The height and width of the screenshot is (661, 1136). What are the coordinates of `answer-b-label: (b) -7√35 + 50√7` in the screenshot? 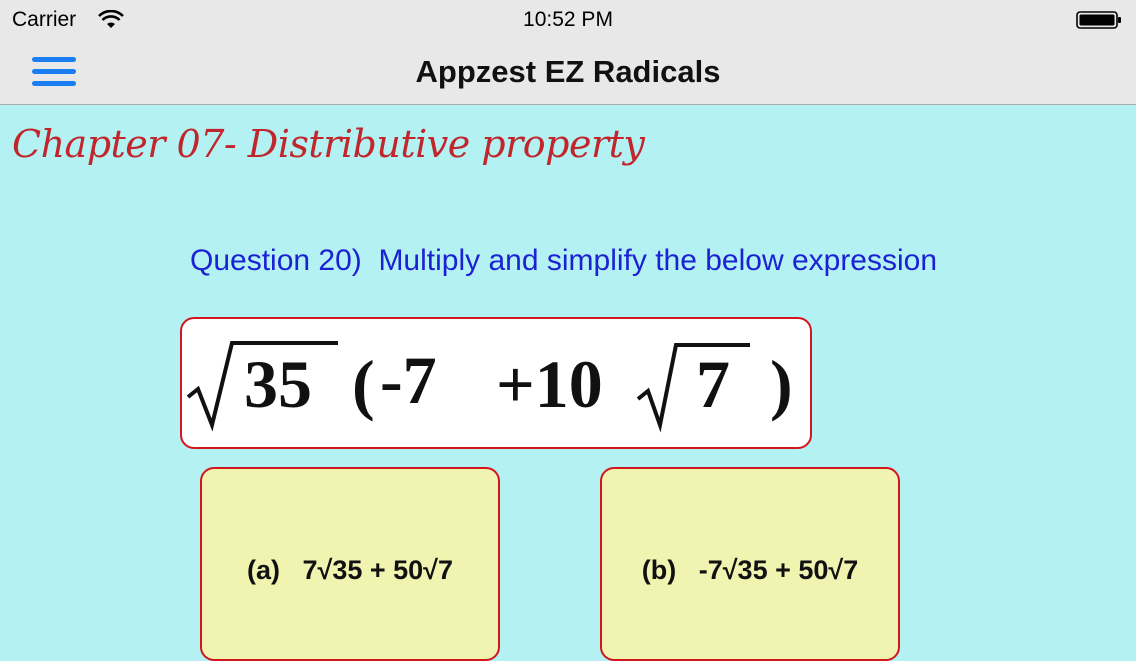 It's located at (750, 570).